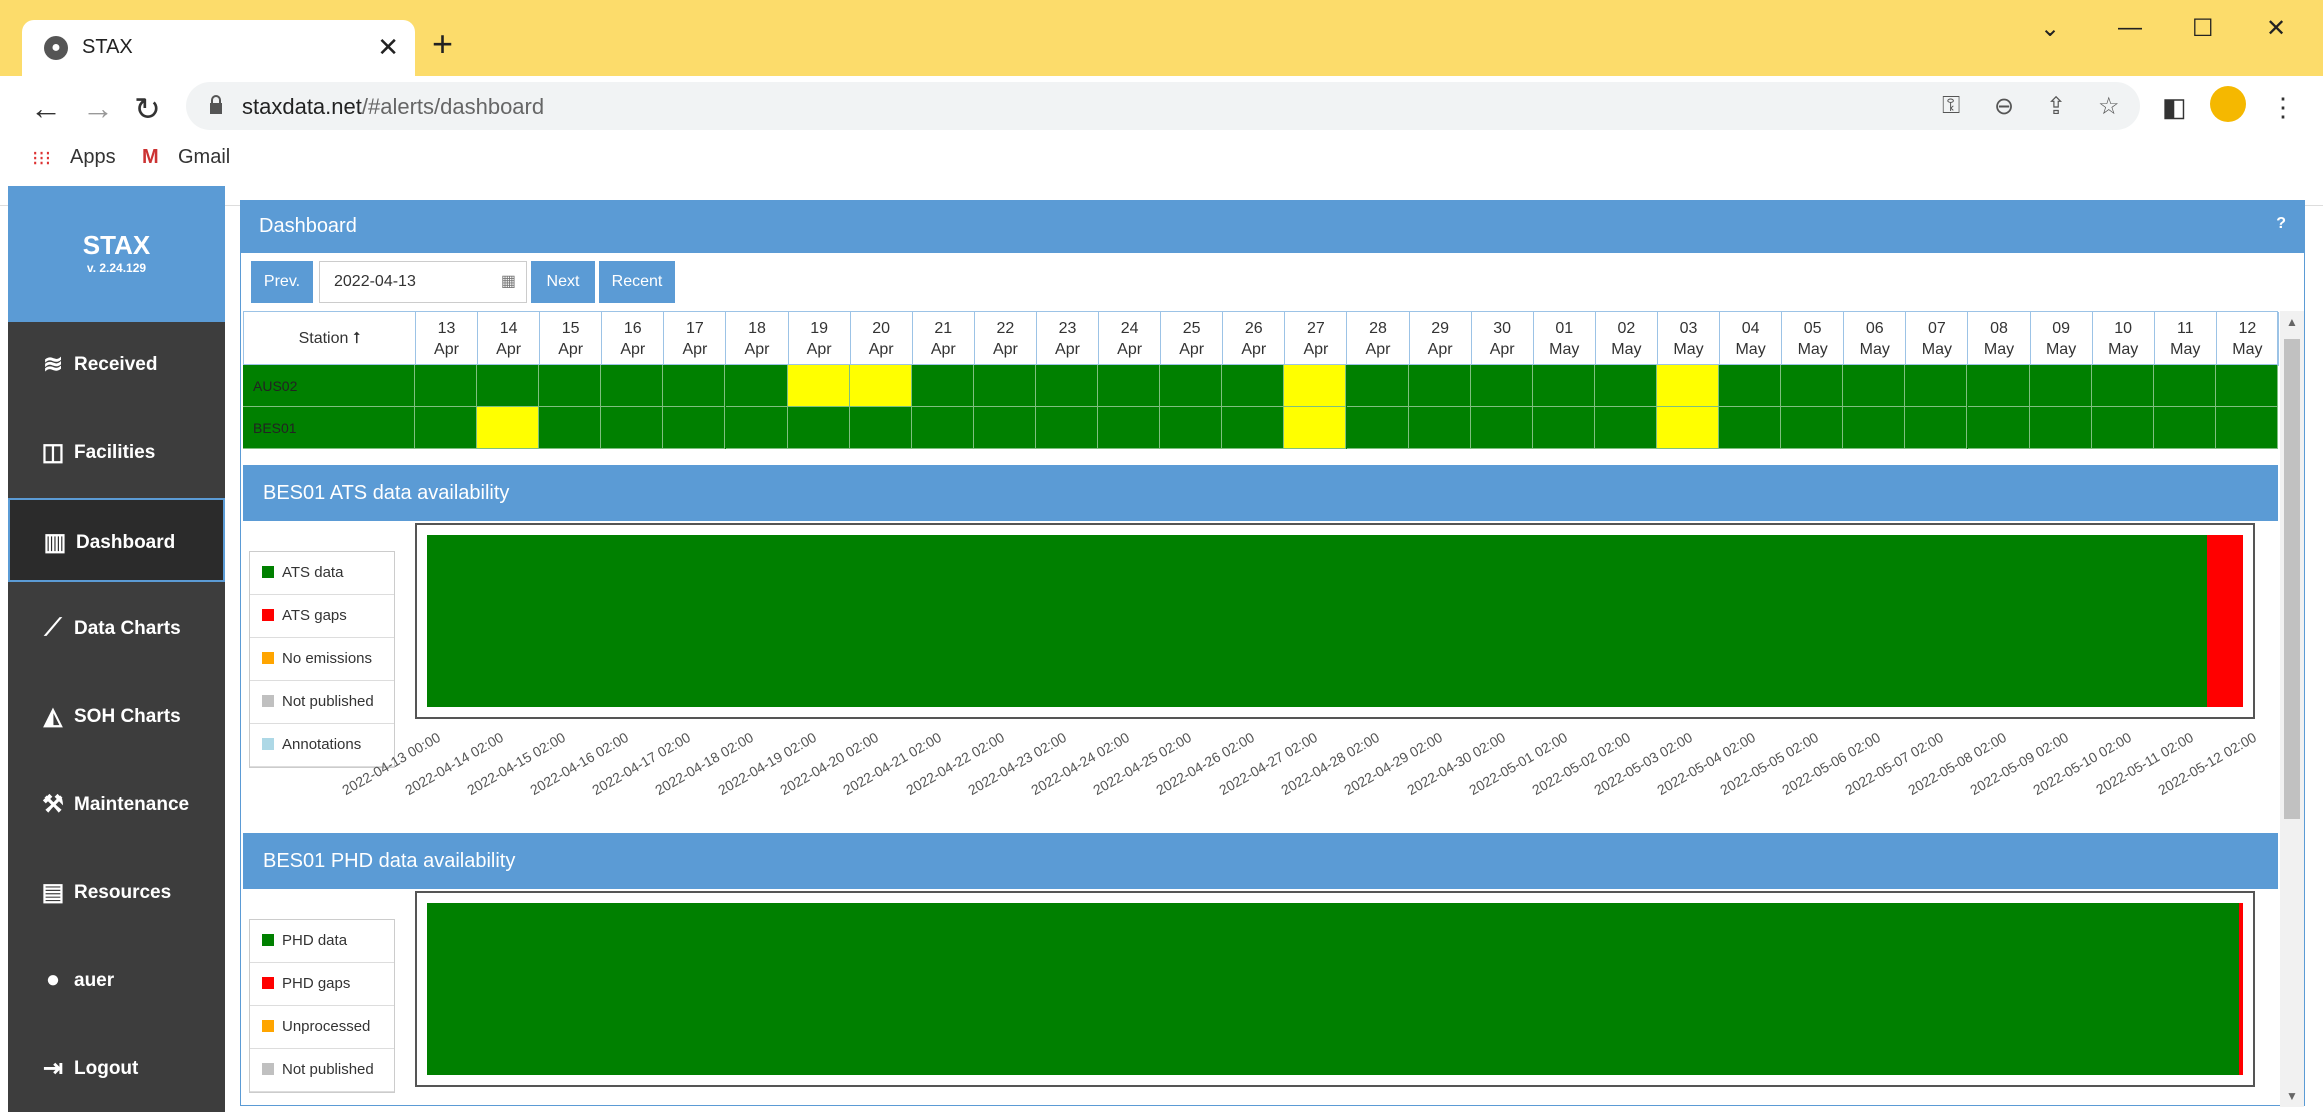  Describe the element at coordinates (2174, 107) in the screenshot. I see `side-panel-icon: ◧` at that location.